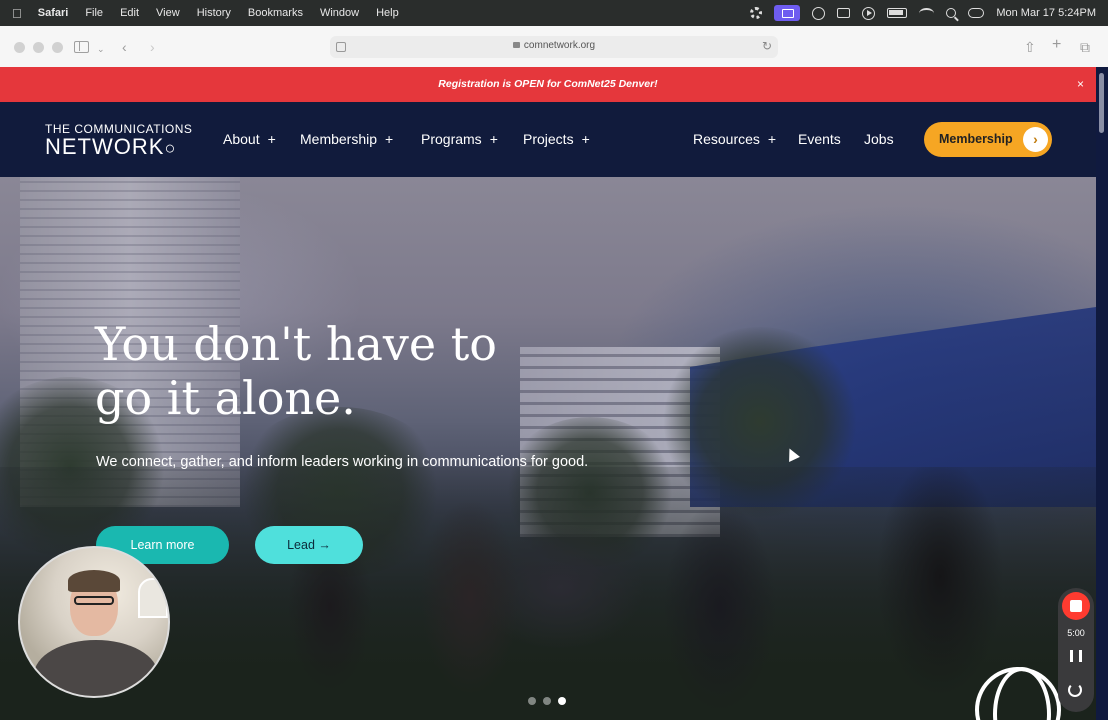 The width and height of the screenshot is (1108, 720). What do you see at coordinates (339, 139) in the screenshot?
I see `nav-membership-label: Membership` at bounding box center [339, 139].